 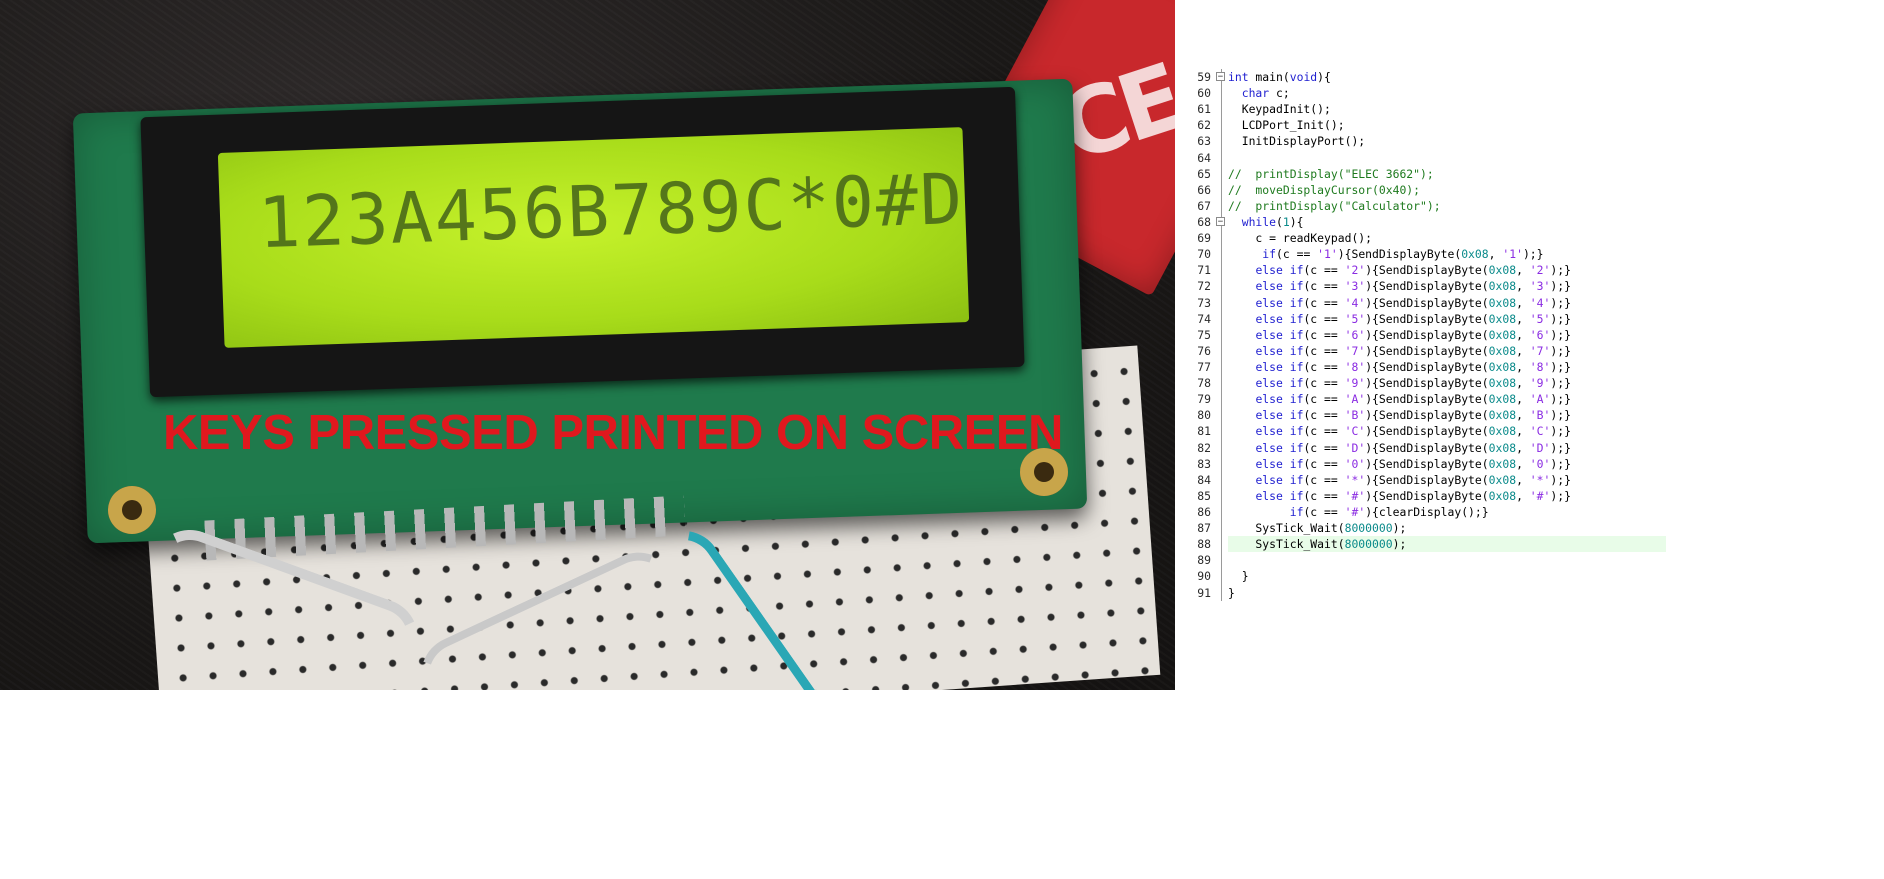 I want to click on line-number: 77, so click(x=1204, y=366).